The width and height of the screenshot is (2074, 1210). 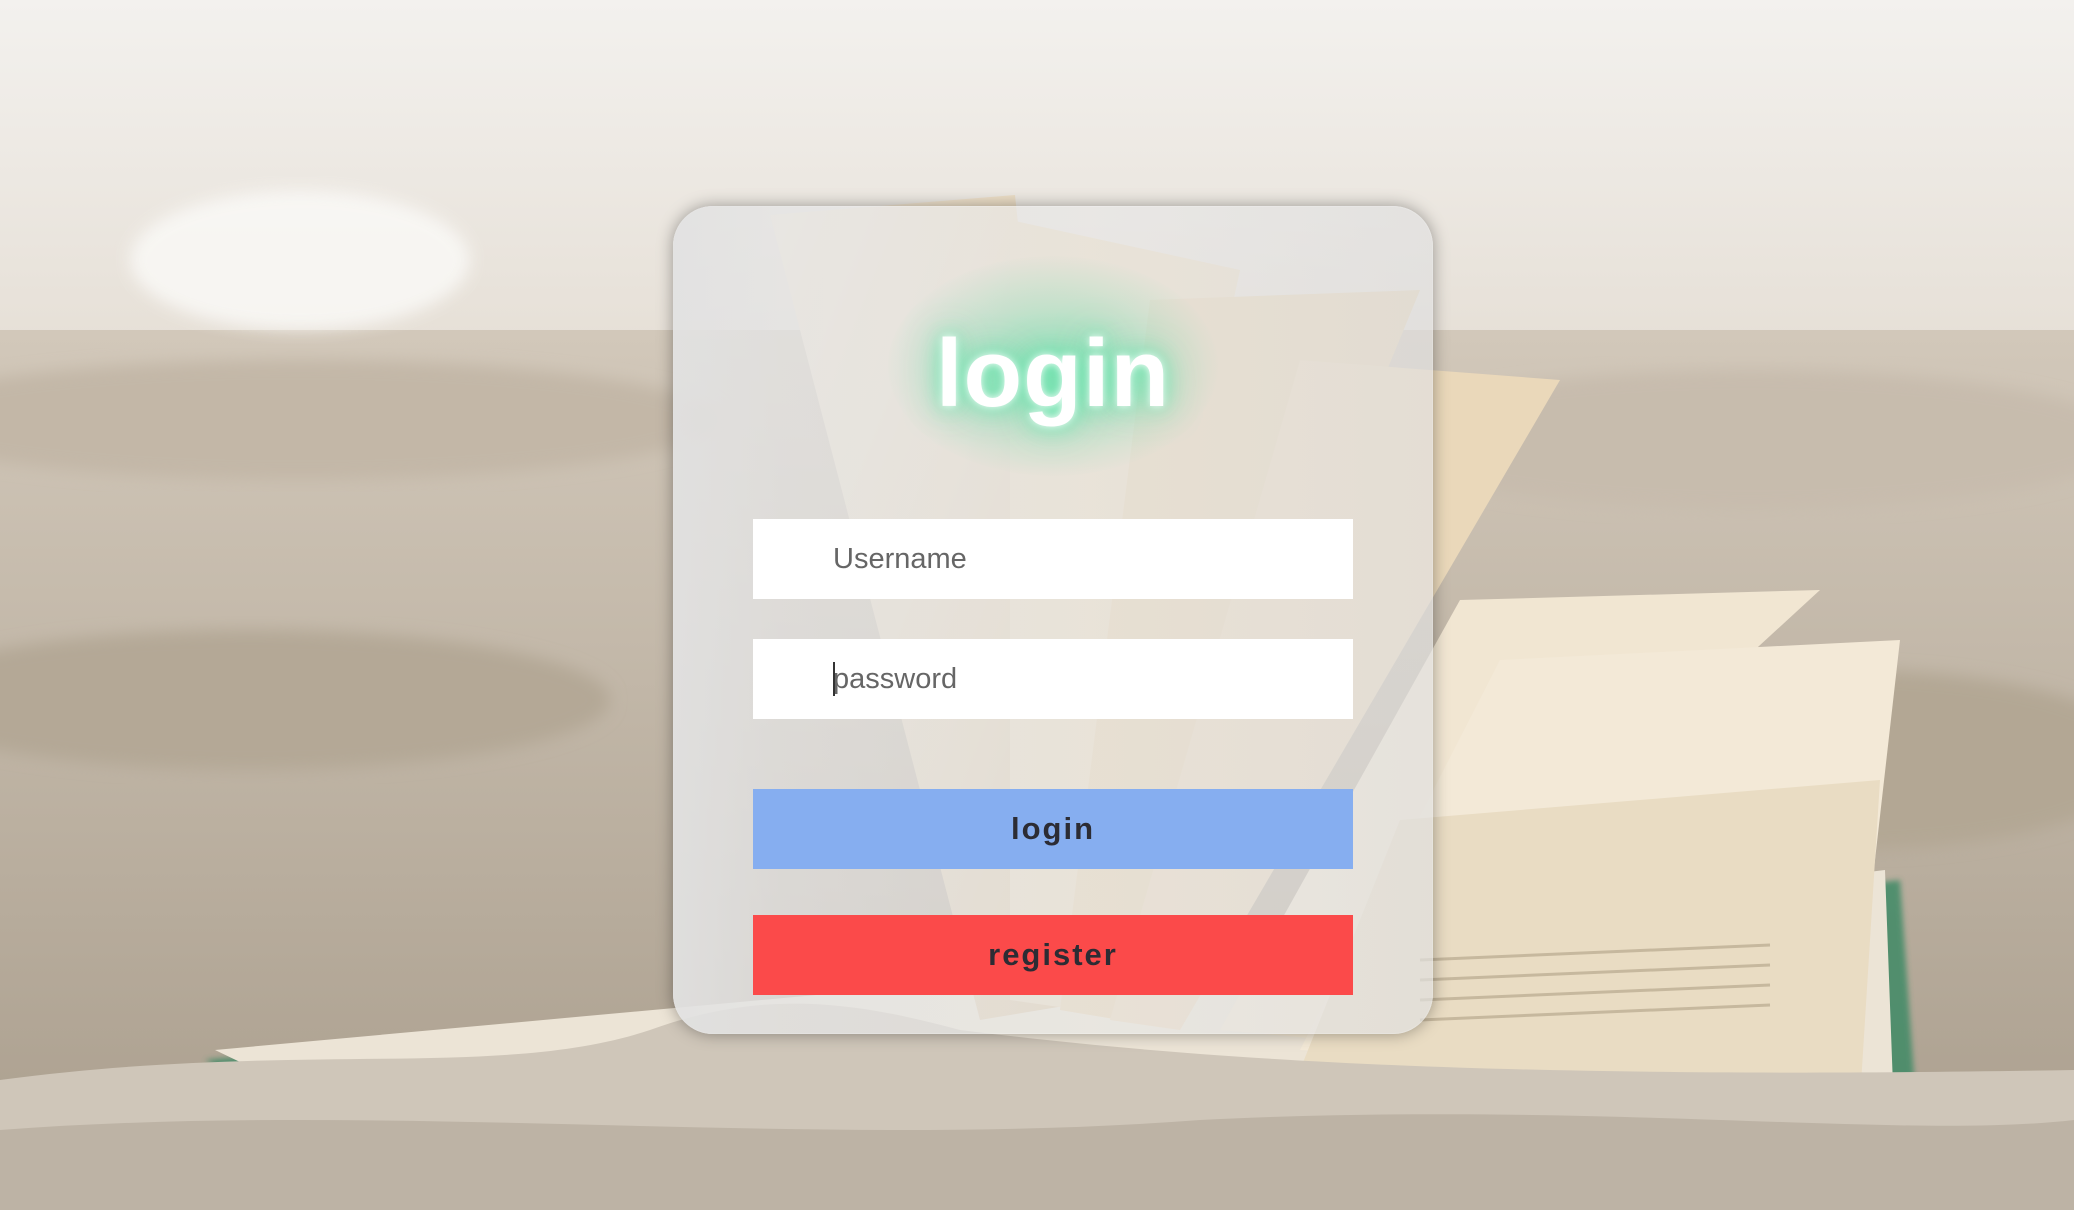 What do you see at coordinates (834, 679) in the screenshot?
I see `text-caret` at bounding box center [834, 679].